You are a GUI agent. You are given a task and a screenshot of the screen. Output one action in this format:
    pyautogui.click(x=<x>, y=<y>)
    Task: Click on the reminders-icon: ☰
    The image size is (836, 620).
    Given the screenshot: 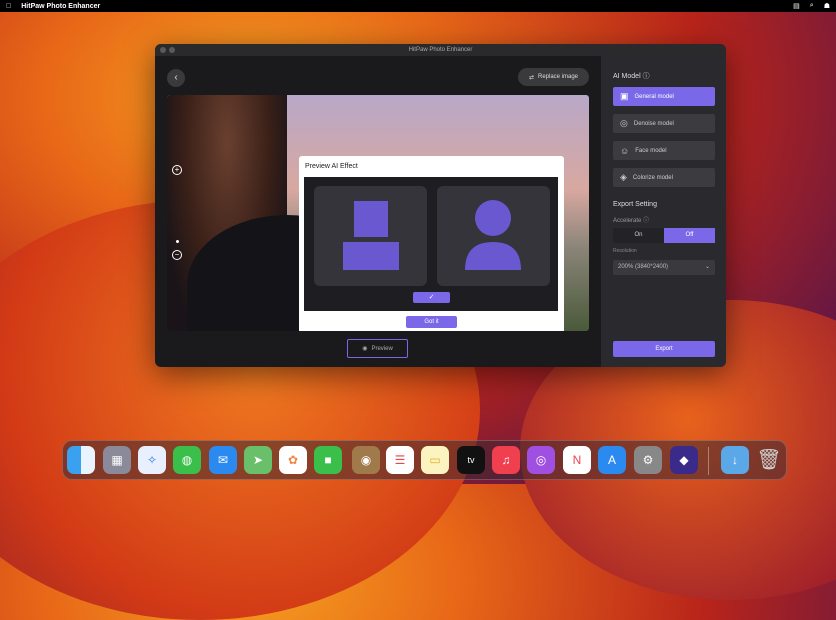 What is the action you would take?
    pyautogui.click(x=400, y=460)
    